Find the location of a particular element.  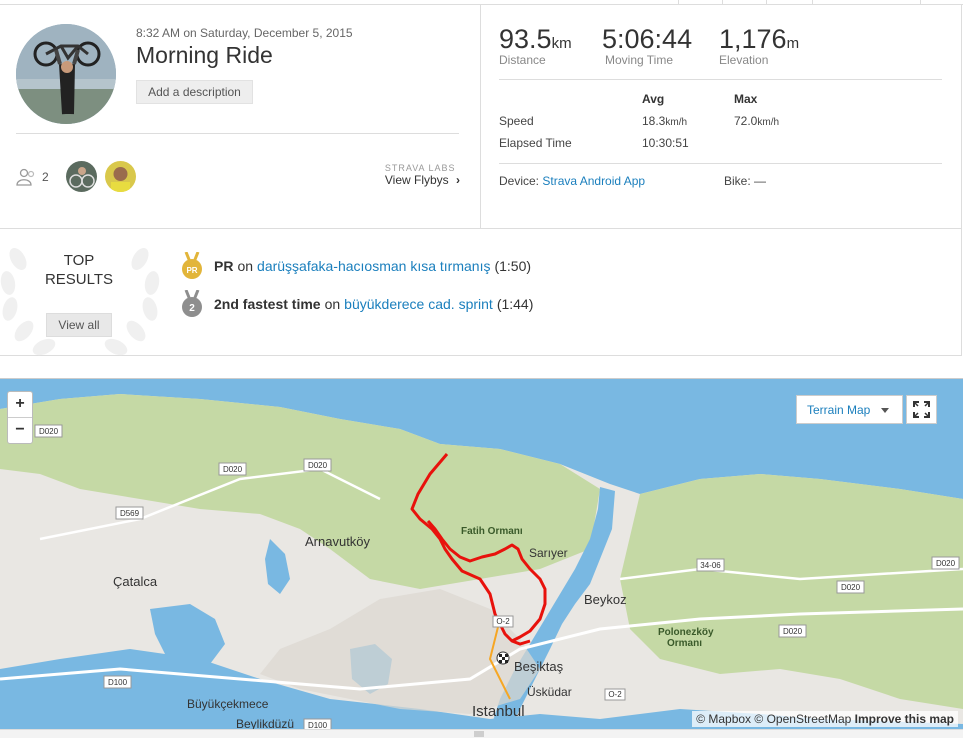

device-label: Device: is located at coordinates (519, 181).